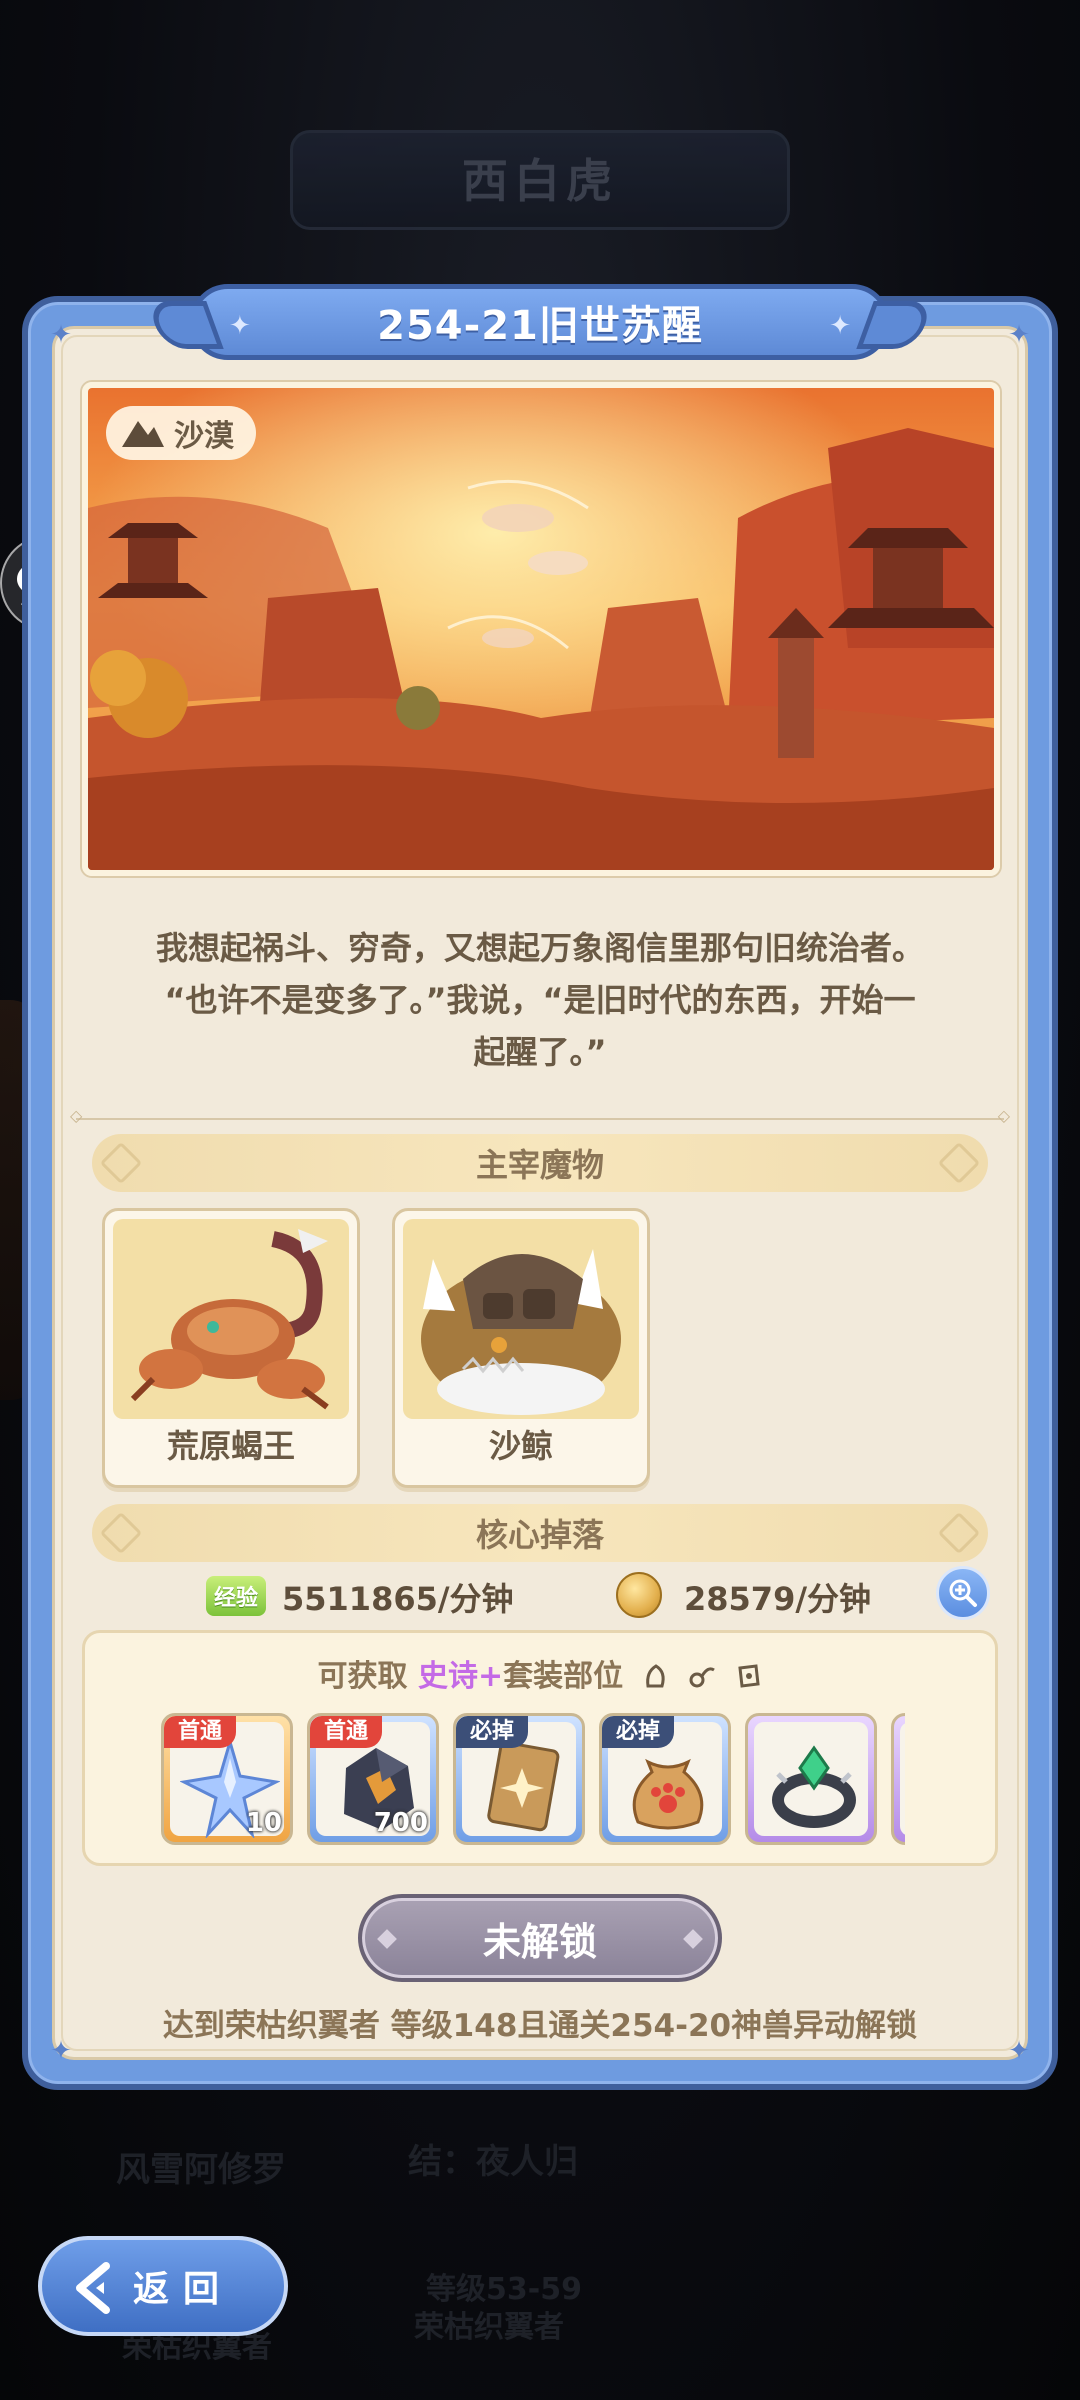 This screenshot has height=2400, width=1080. What do you see at coordinates (236, 1596) in the screenshot?
I see `exp-icon: 经验` at bounding box center [236, 1596].